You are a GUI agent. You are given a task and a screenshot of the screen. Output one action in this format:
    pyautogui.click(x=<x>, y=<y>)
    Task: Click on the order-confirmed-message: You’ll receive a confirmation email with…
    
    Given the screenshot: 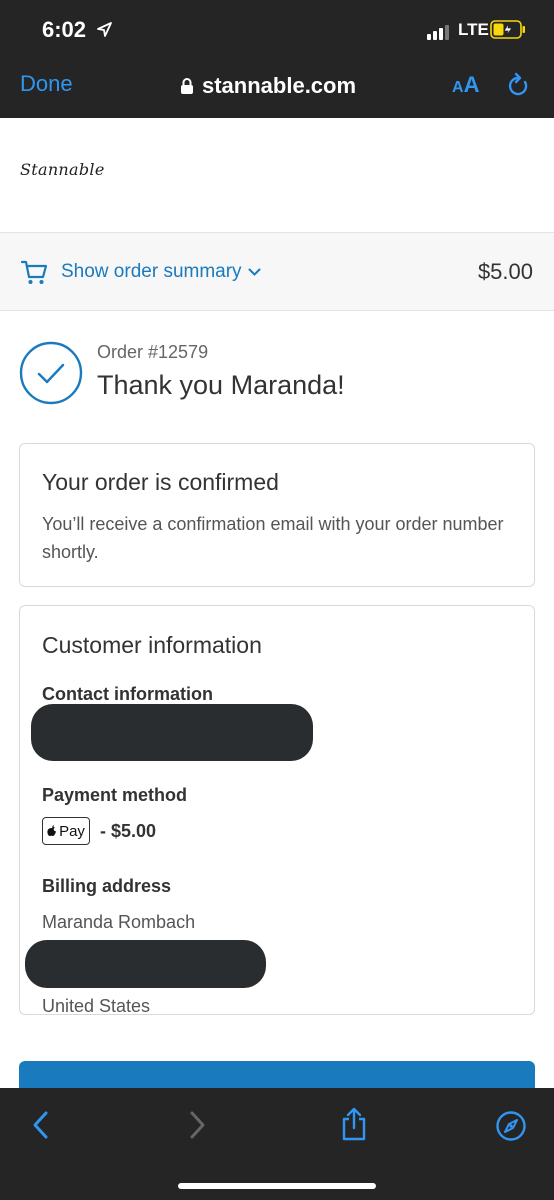 What is the action you would take?
    pyautogui.click(x=273, y=538)
    